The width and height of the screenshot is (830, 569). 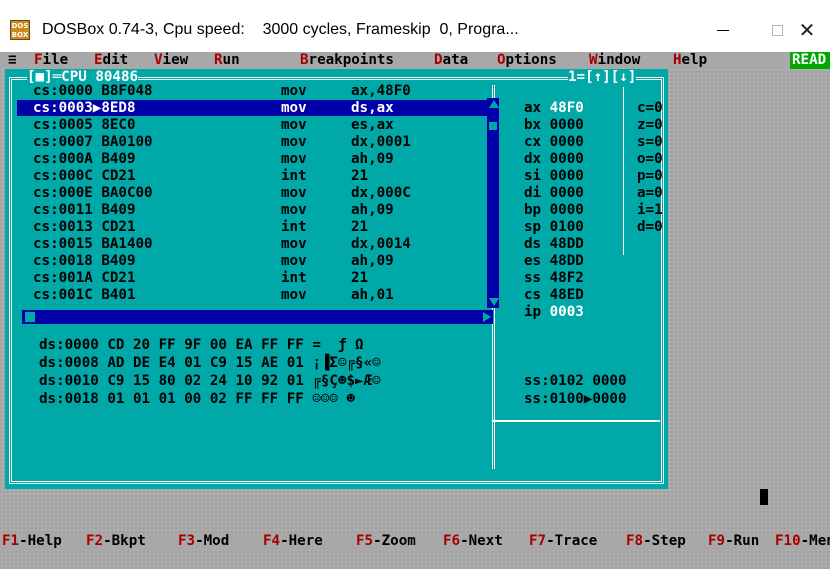 I want to click on register-bp: bp 0000, so click(x=554, y=210).